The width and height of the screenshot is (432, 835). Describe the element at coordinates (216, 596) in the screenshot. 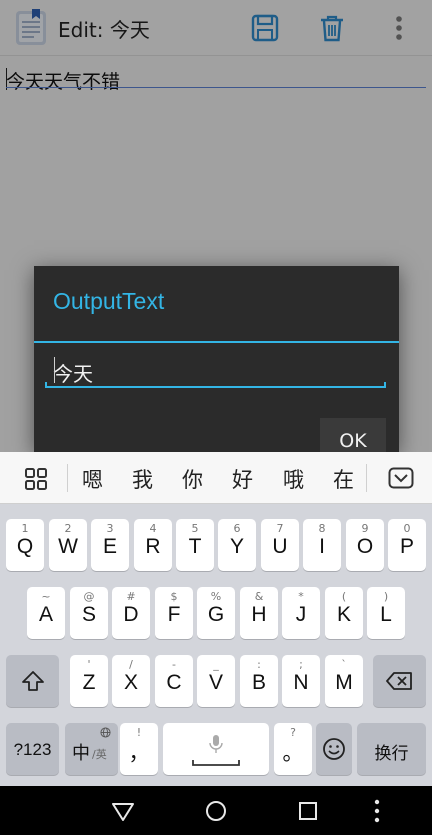

I see `key-hint: %` at that location.